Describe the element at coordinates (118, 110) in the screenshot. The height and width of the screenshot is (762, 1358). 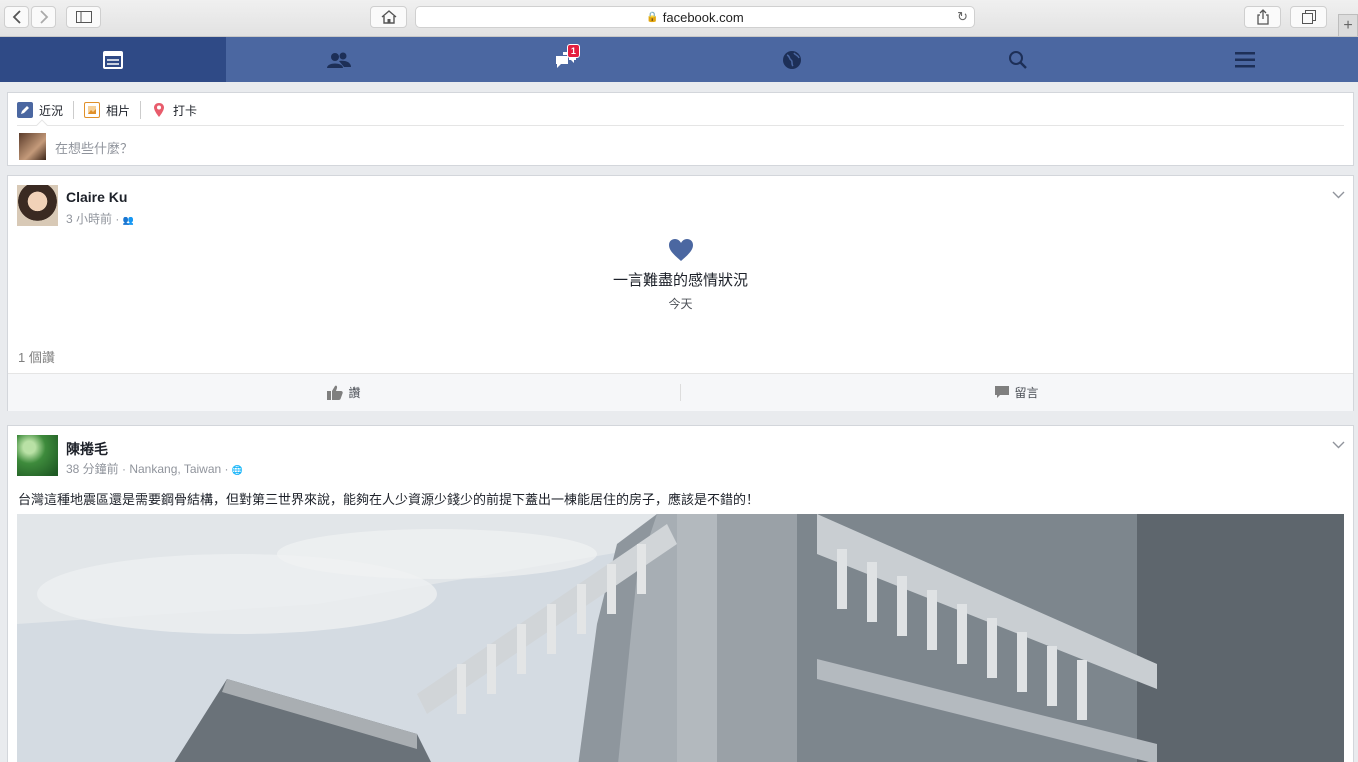
I see `tab-photo-label: 相片` at that location.